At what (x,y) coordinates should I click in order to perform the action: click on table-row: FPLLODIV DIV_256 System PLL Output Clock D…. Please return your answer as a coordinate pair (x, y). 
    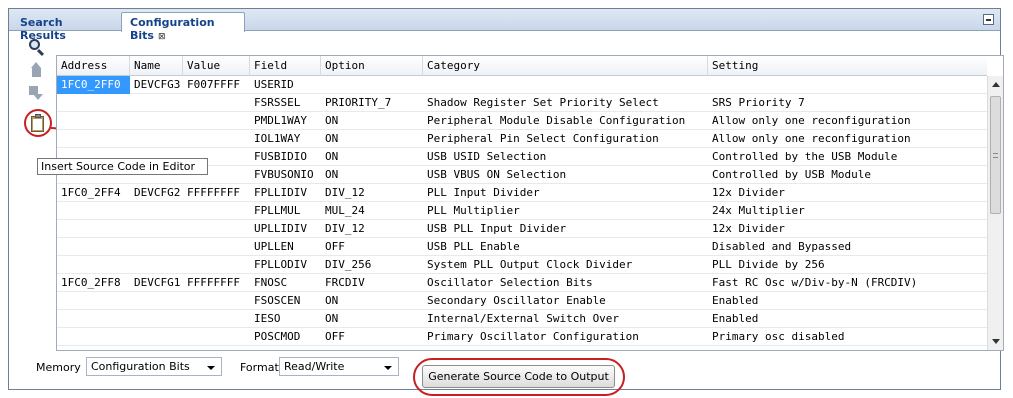
    Looking at the image, I should click on (522, 265).